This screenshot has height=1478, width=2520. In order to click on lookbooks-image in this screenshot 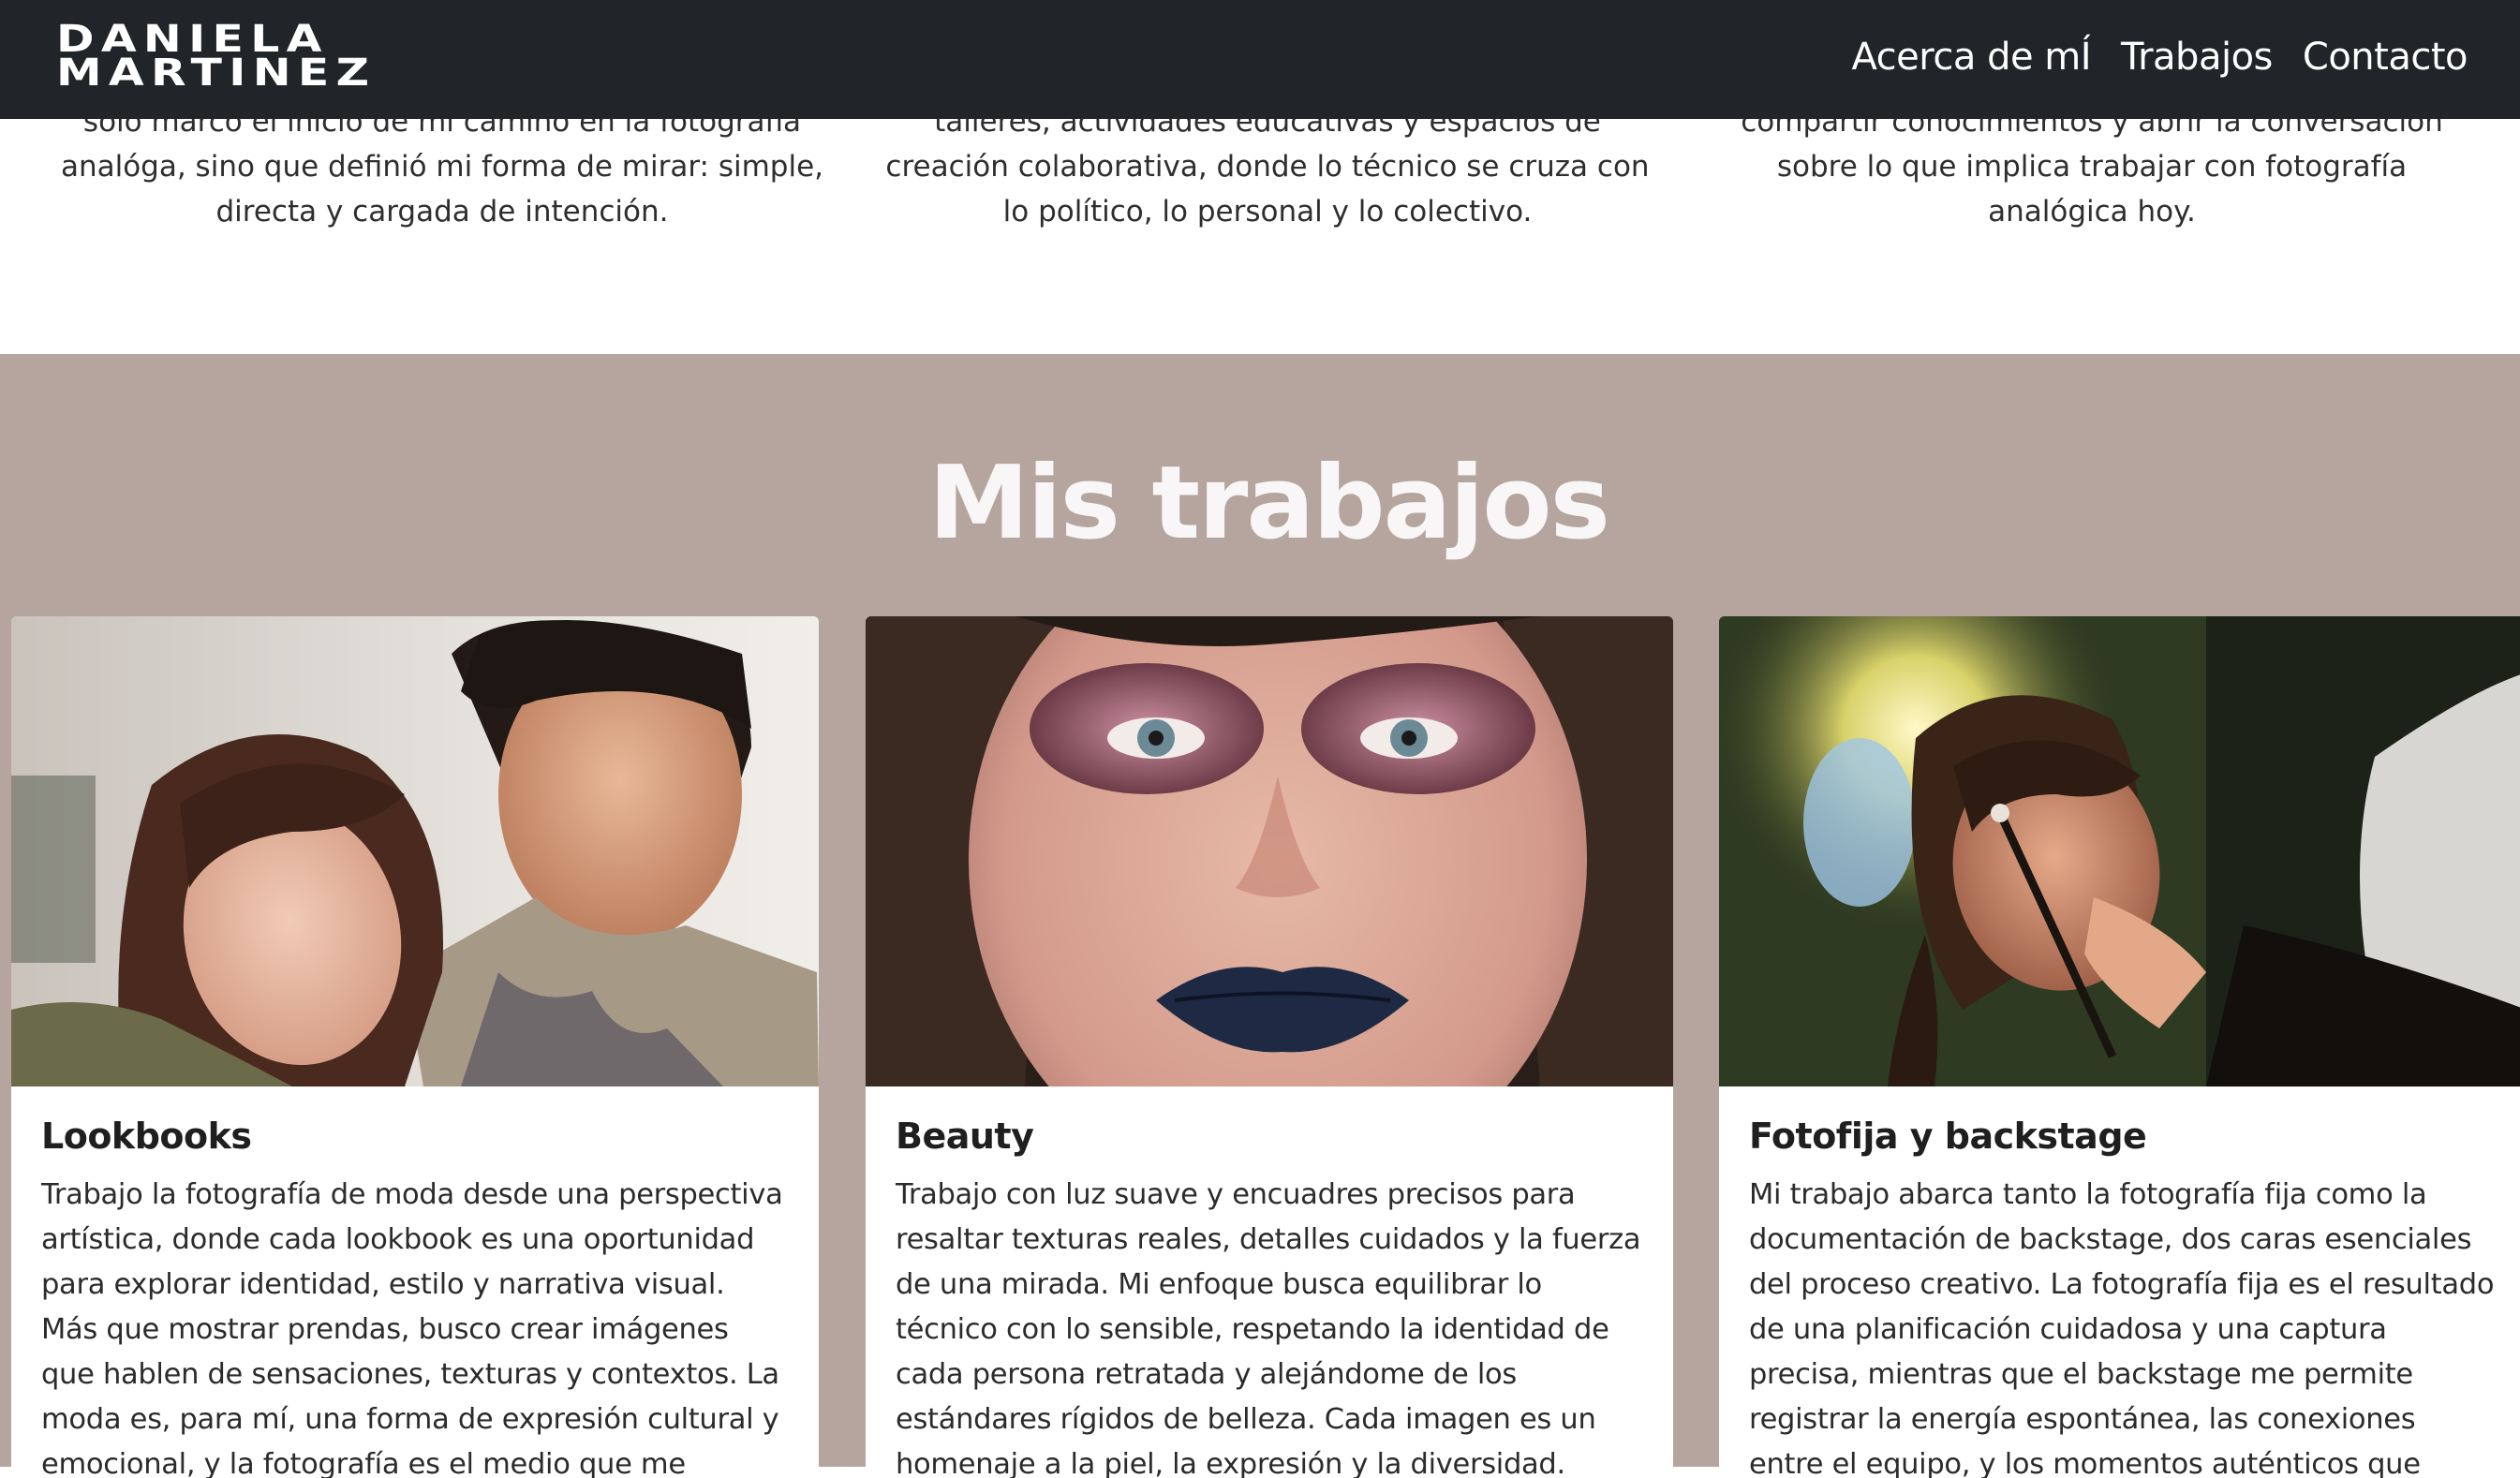, I will do `click(415, 851)`.